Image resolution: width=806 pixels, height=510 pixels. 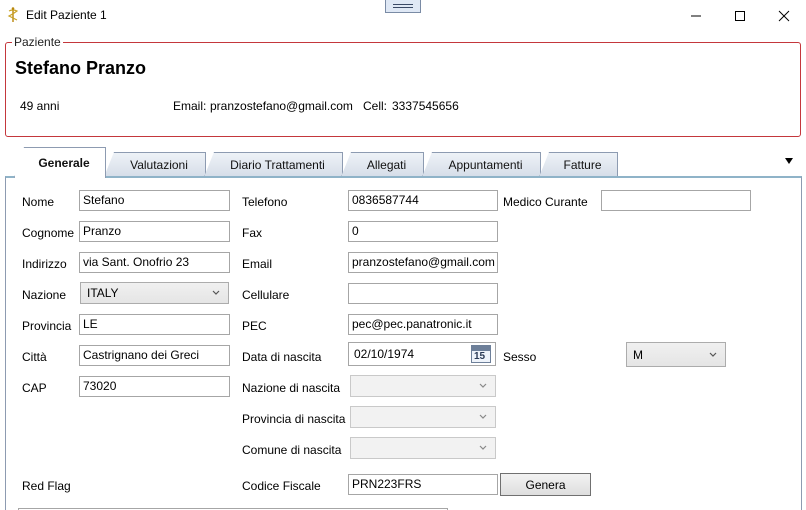 I want to click on maximize-button, so click(x=740, y=15).